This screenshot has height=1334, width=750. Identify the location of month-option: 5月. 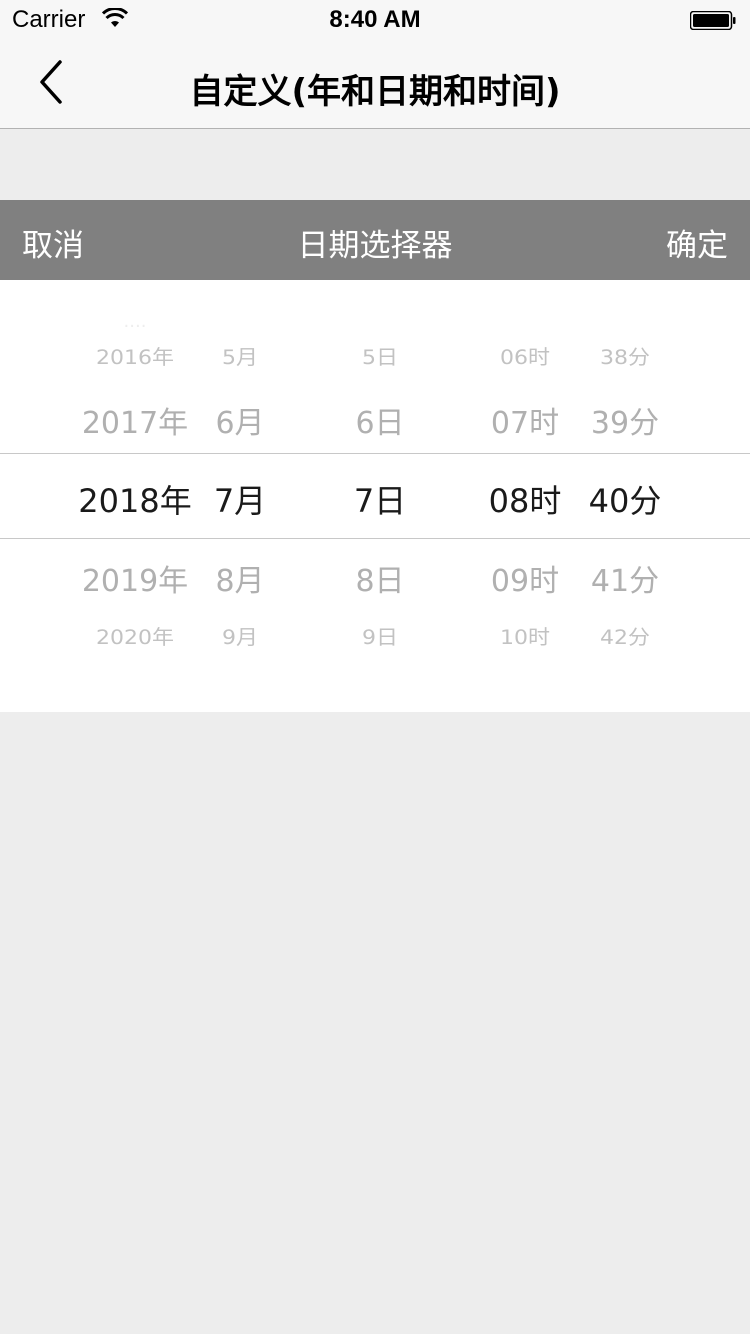
(240, 356).